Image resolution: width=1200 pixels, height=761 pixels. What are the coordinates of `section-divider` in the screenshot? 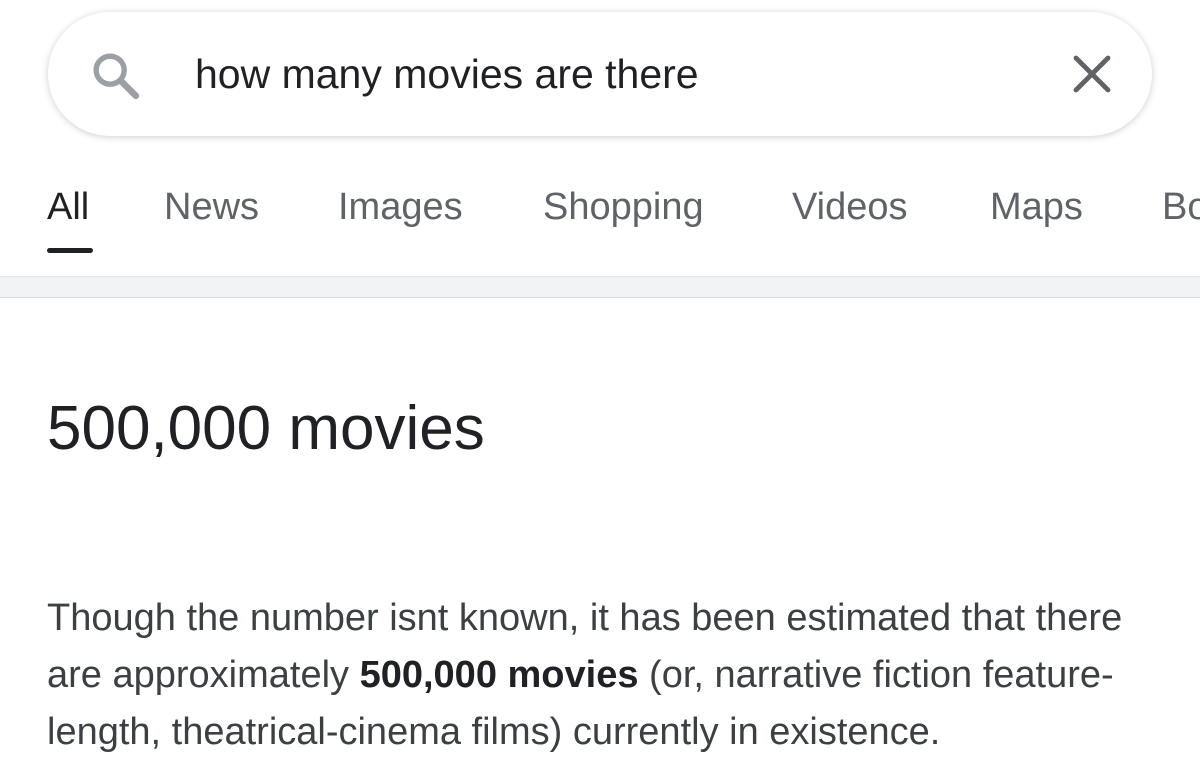 It's located at (600, 287).